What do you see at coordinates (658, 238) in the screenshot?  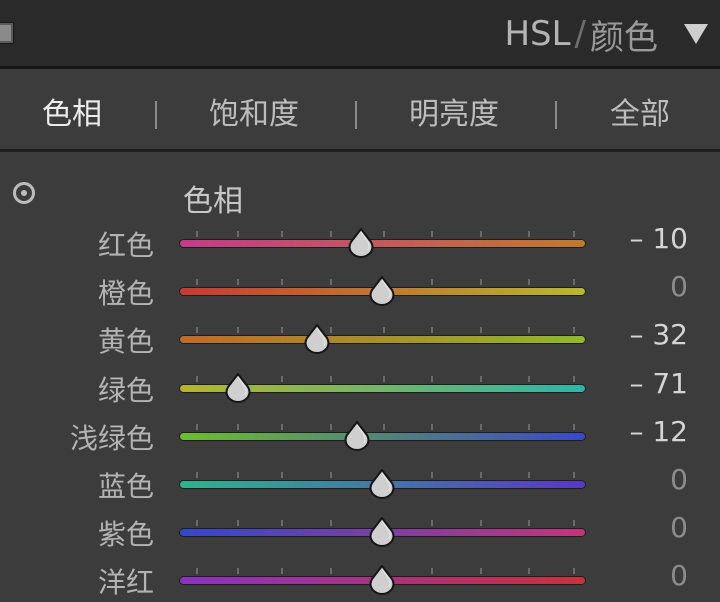 I see `slider-value: – 10` at bounding box center [658, 238].